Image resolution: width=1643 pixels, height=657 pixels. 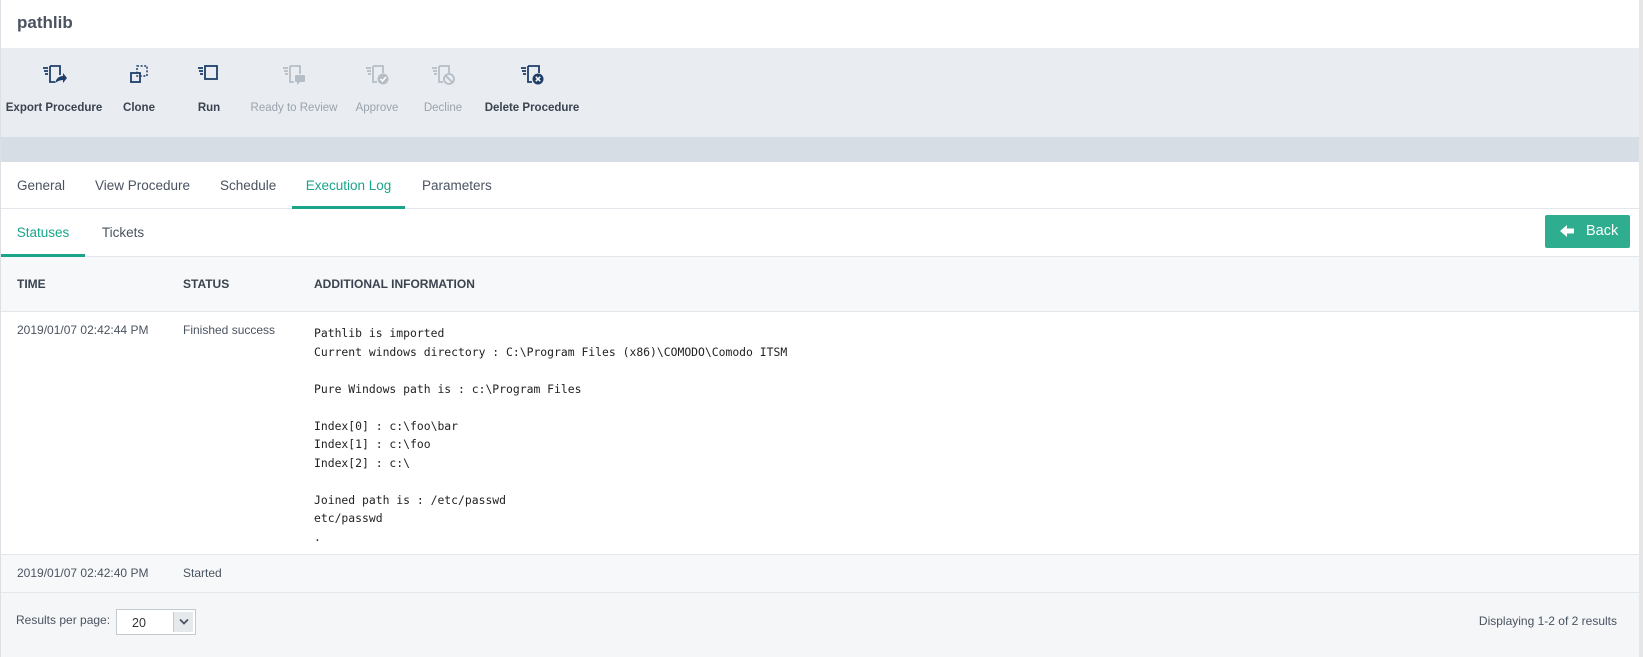 What do you see at coordinates (248, 185) in the screenshot?
I see `tab-schedule: Schedule` at bounding box center [248, 185].